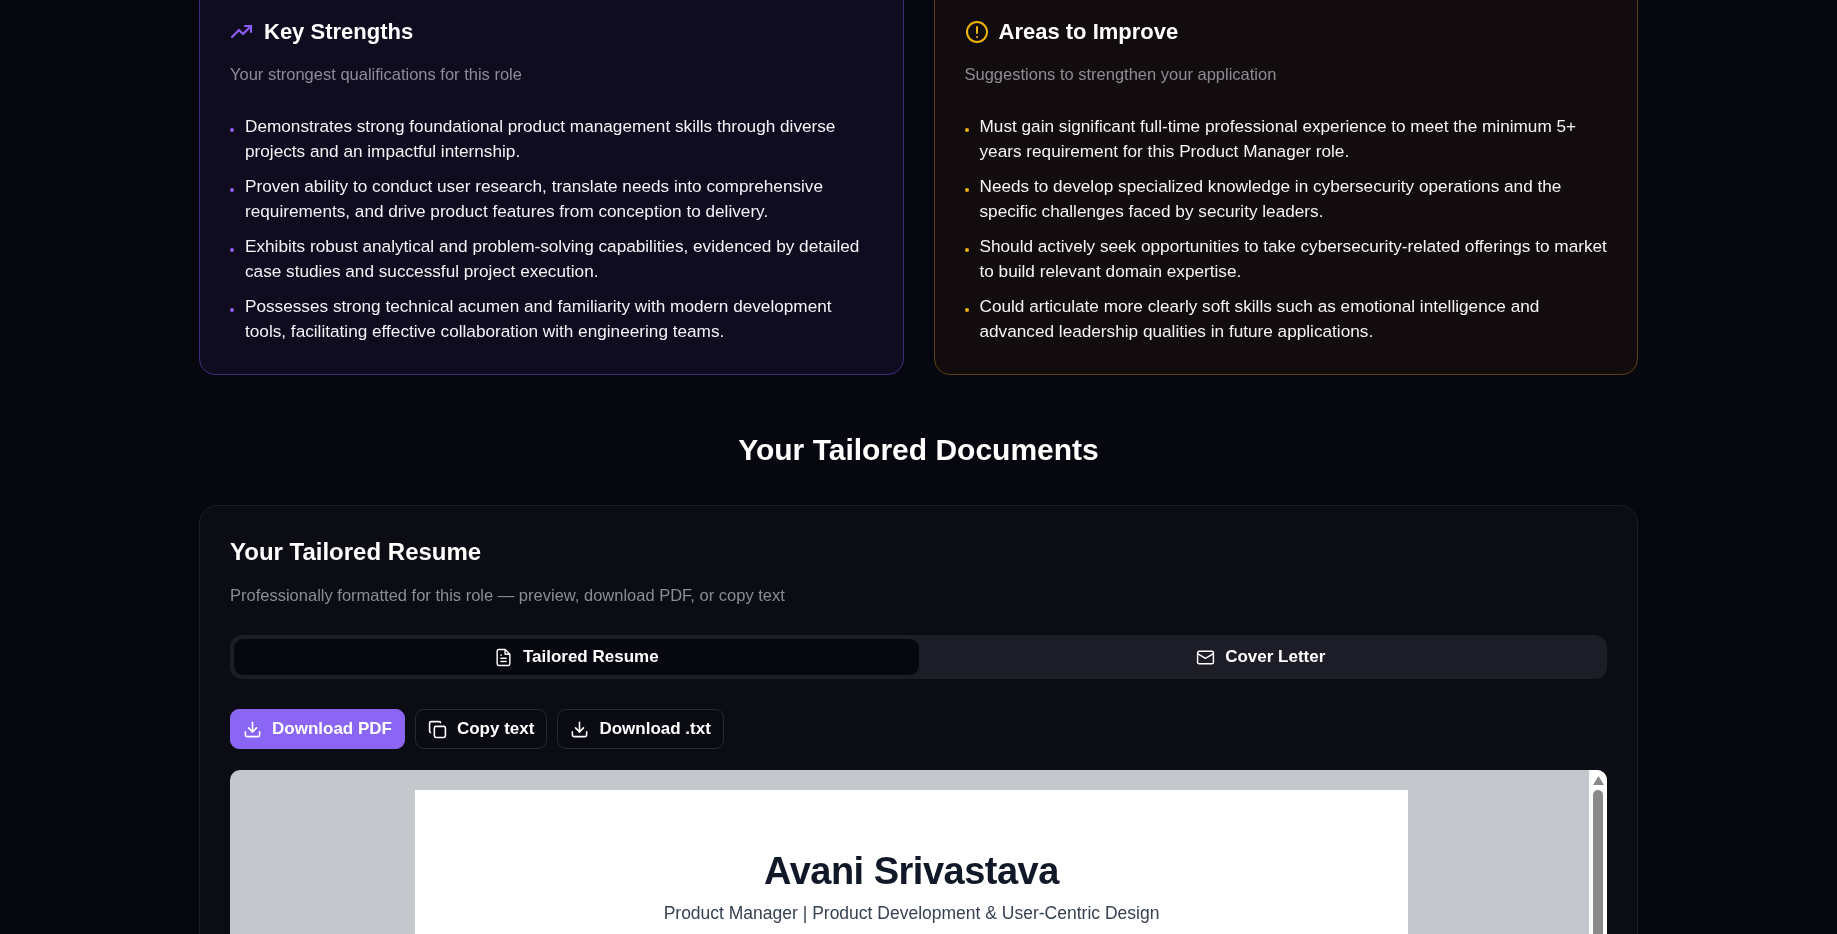 The image size is (1837, 934). What do you see at coordinates (553, 259) in the screenshot?
I see `list-item-text: Exhibits robust analytical and problem-solving capabilities, evidenced by detailed case studies and successful project execution.` at bounding box center [553, 259].